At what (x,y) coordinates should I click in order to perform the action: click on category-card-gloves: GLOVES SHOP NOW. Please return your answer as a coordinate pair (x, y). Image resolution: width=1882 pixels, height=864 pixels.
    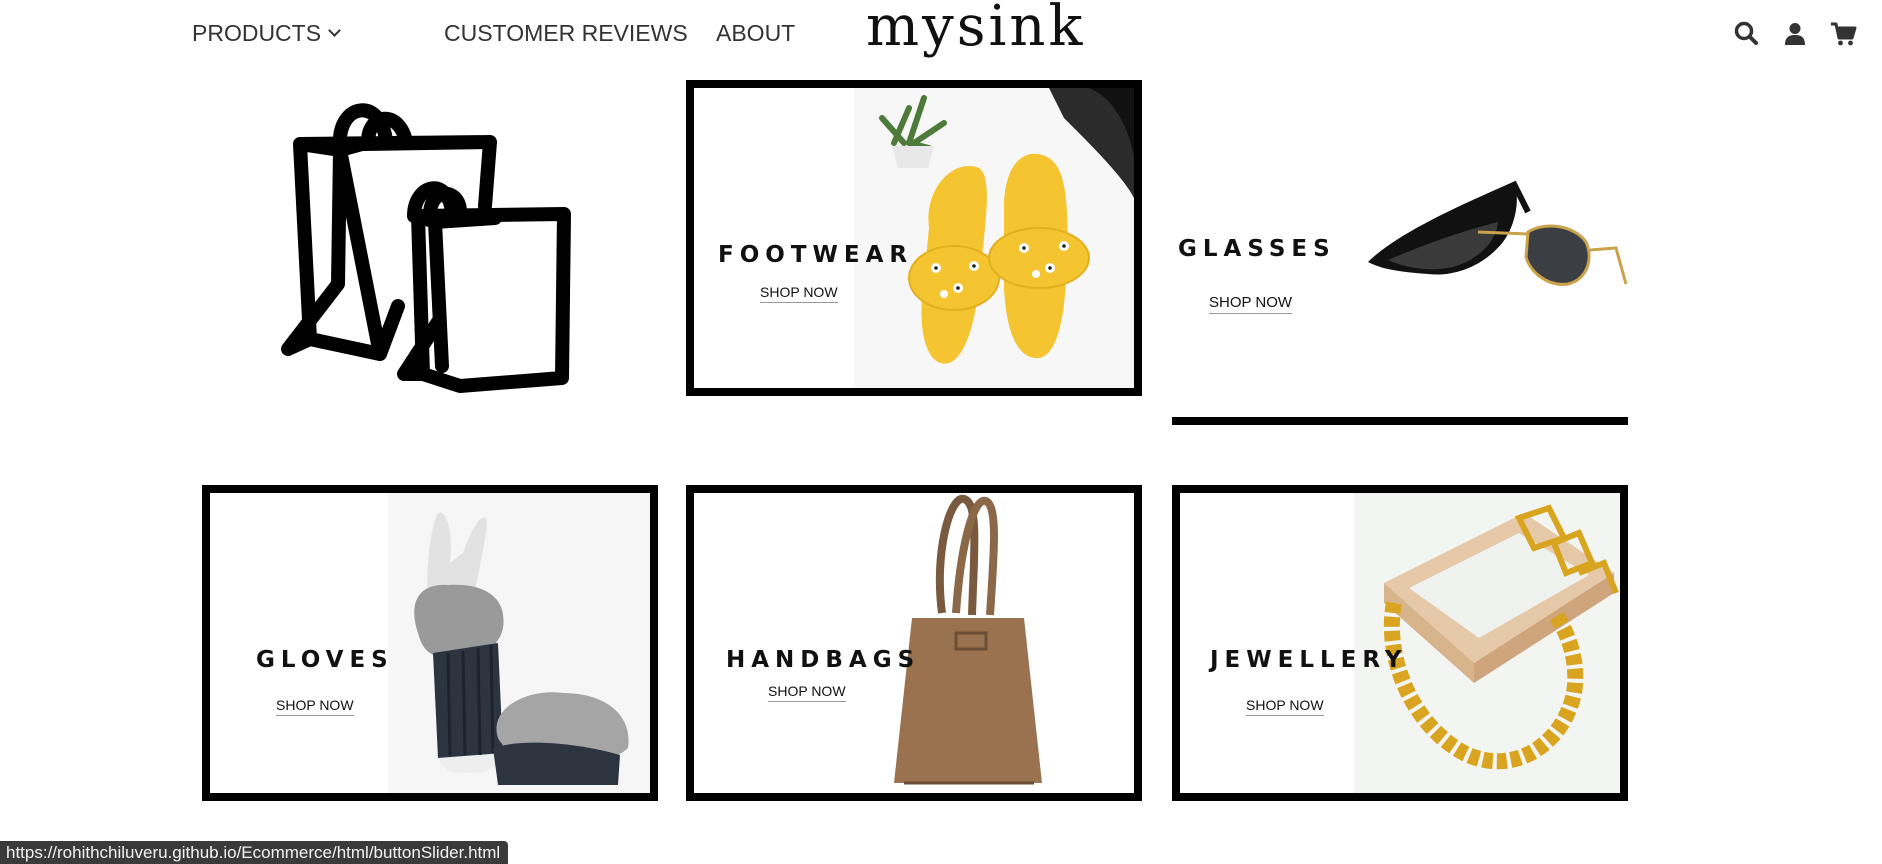
    Looking at the image, I should click on (430, 643).